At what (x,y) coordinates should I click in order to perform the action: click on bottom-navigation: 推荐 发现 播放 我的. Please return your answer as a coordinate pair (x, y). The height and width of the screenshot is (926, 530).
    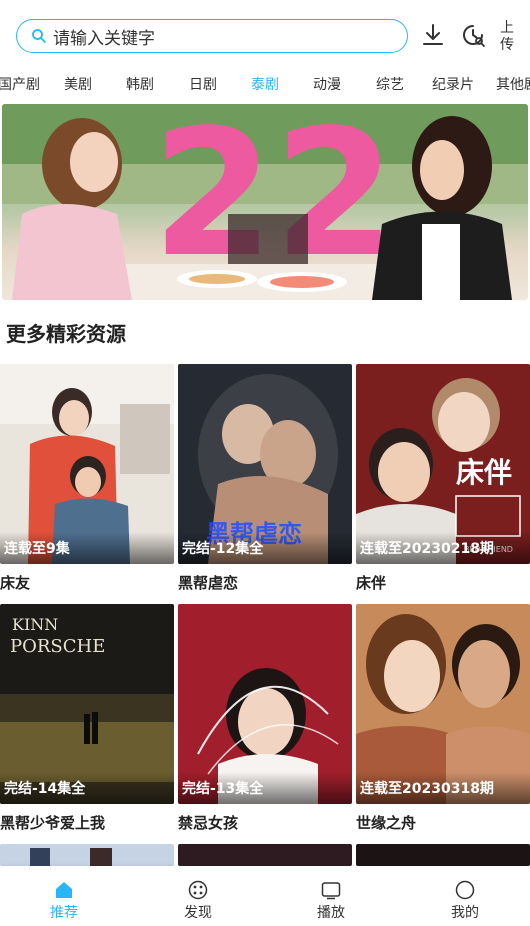
    Looking at the image, I should click on (265, 896).